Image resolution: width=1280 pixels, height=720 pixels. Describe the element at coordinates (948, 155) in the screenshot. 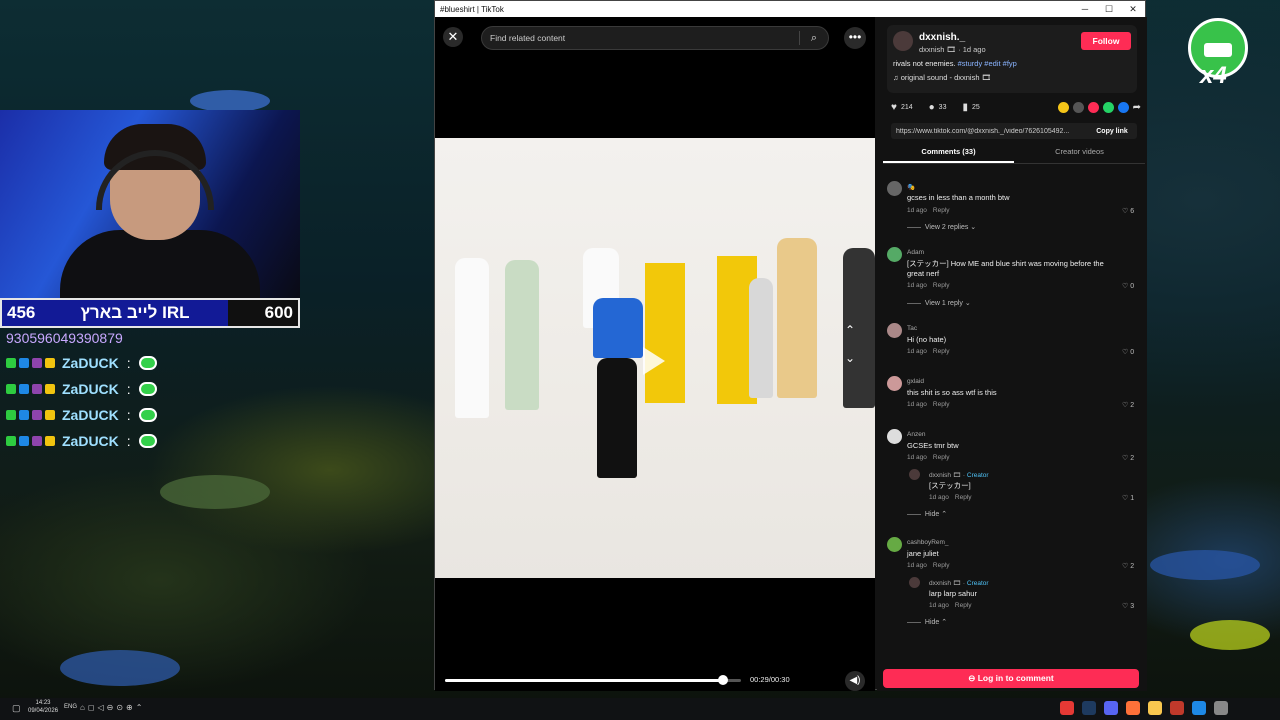

I see `tab-comments: Comments (33)` at that location.